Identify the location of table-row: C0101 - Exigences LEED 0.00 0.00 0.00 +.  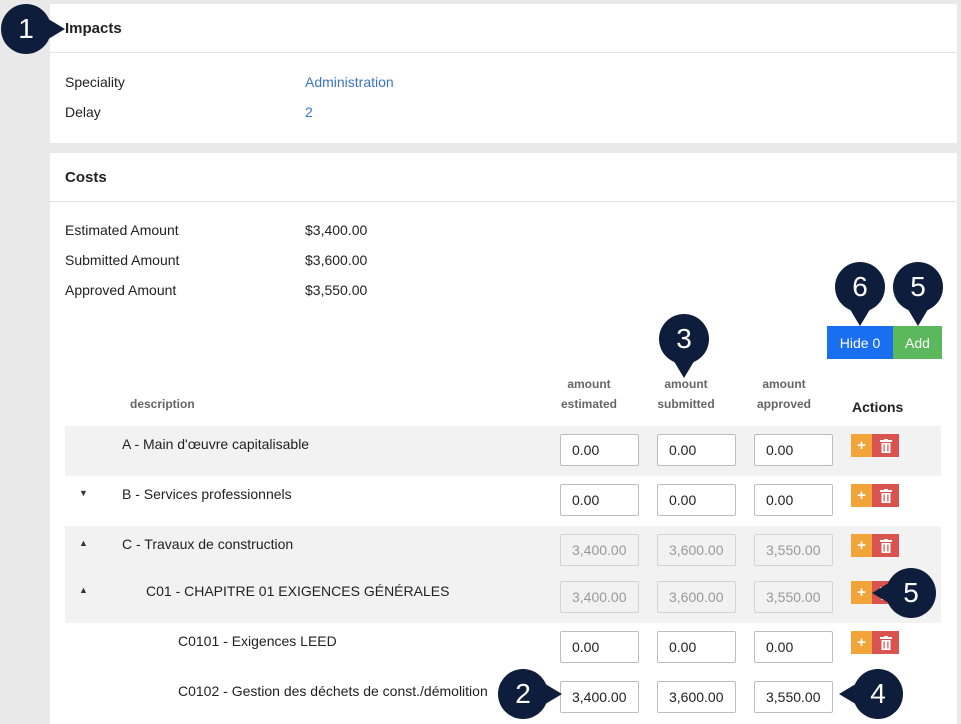
(503, 648).